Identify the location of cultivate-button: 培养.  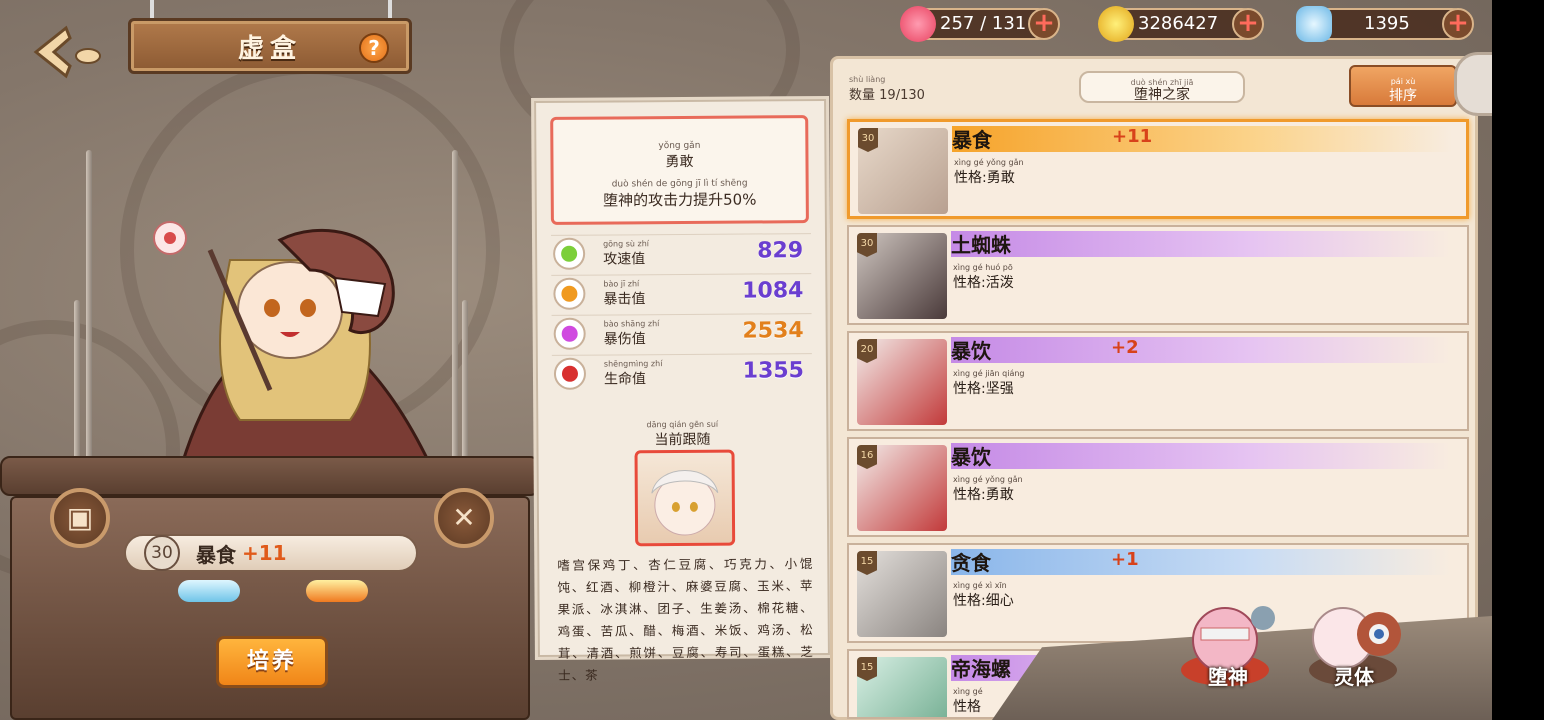
(272, 662).